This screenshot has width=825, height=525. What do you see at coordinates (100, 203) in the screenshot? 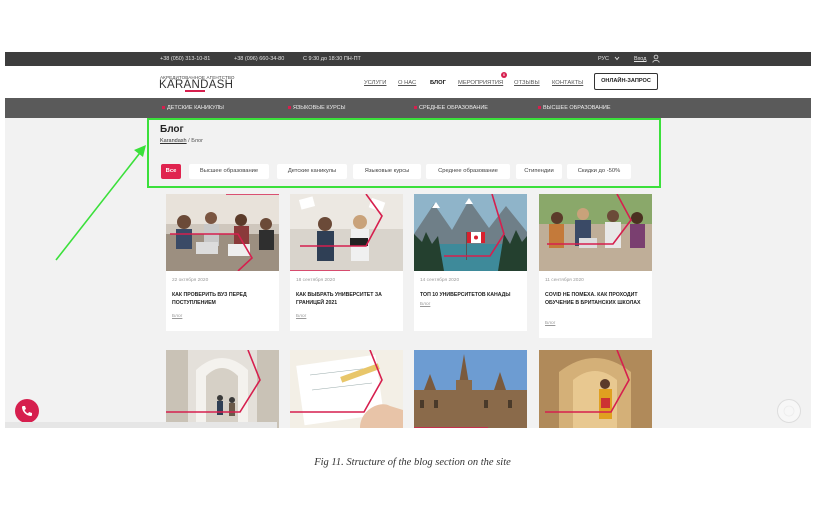
I see `arrow-annotation` at bounding box center [100, 203].